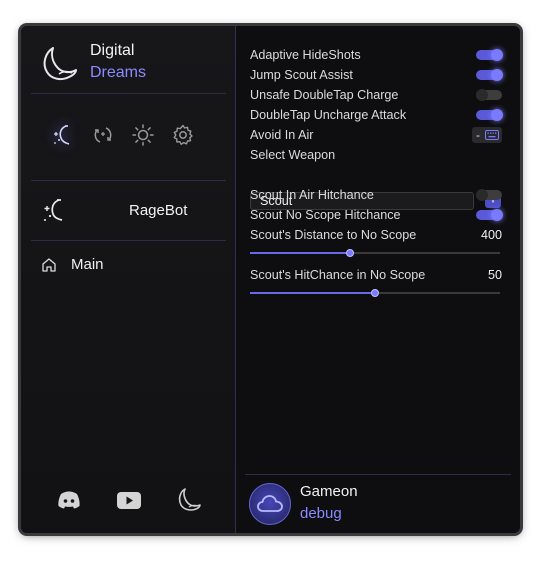 This screenshot has width=550, height=580. I want to click on setting-label: Unsafe DoubleTap Charge, so click(324, 95).